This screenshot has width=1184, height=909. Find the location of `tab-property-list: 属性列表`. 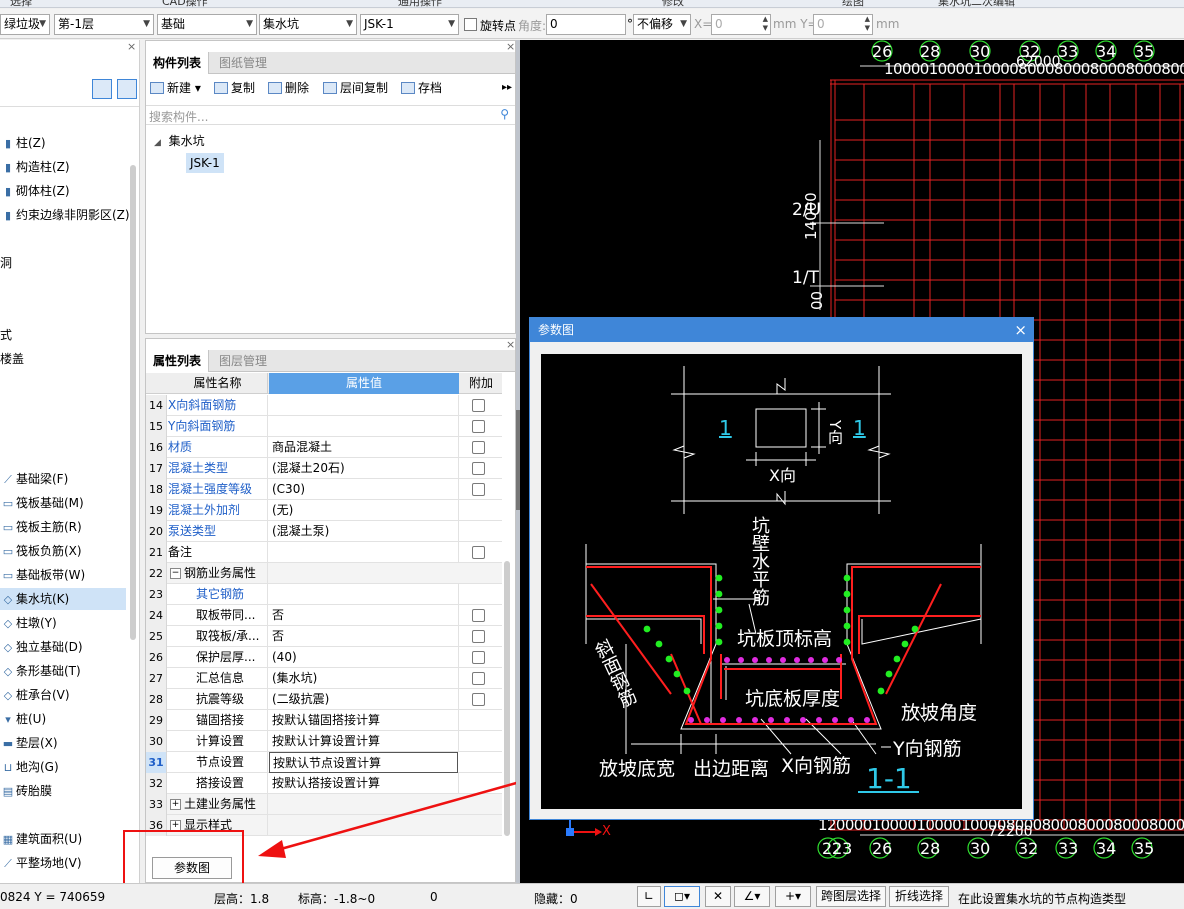

tab-property-list: 属性列表 is located at coordinates (178, 361).